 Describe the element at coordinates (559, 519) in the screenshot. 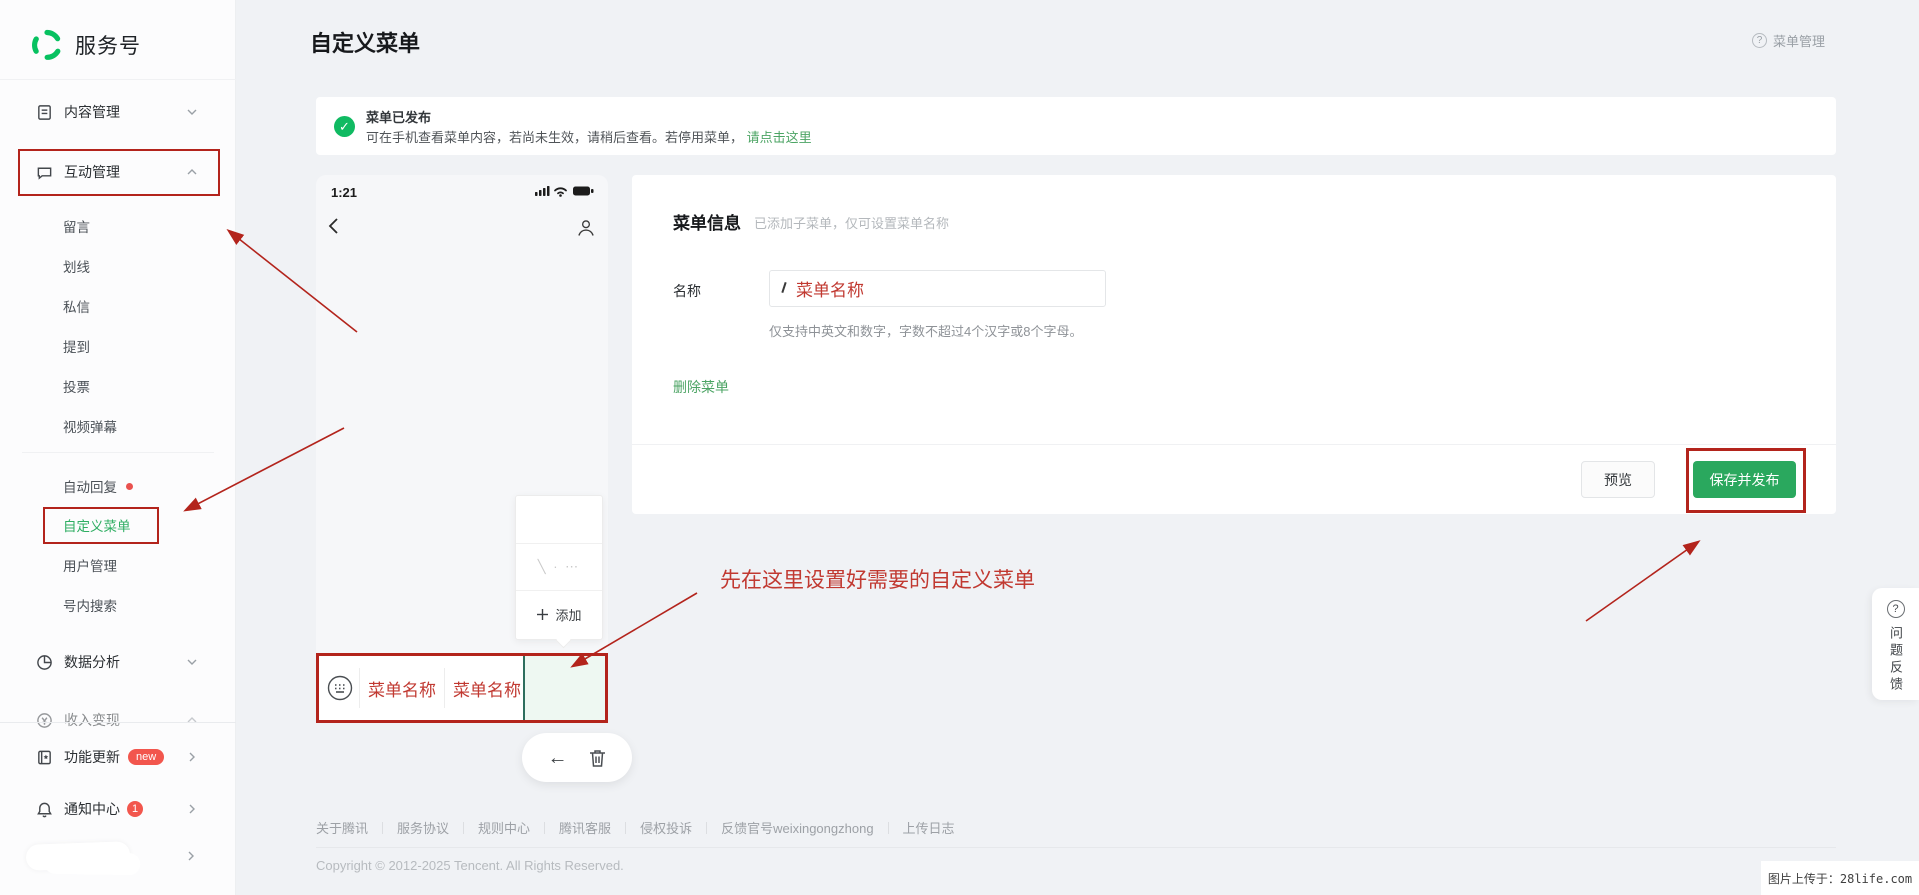

I see `submenu-item-empty` at that location.